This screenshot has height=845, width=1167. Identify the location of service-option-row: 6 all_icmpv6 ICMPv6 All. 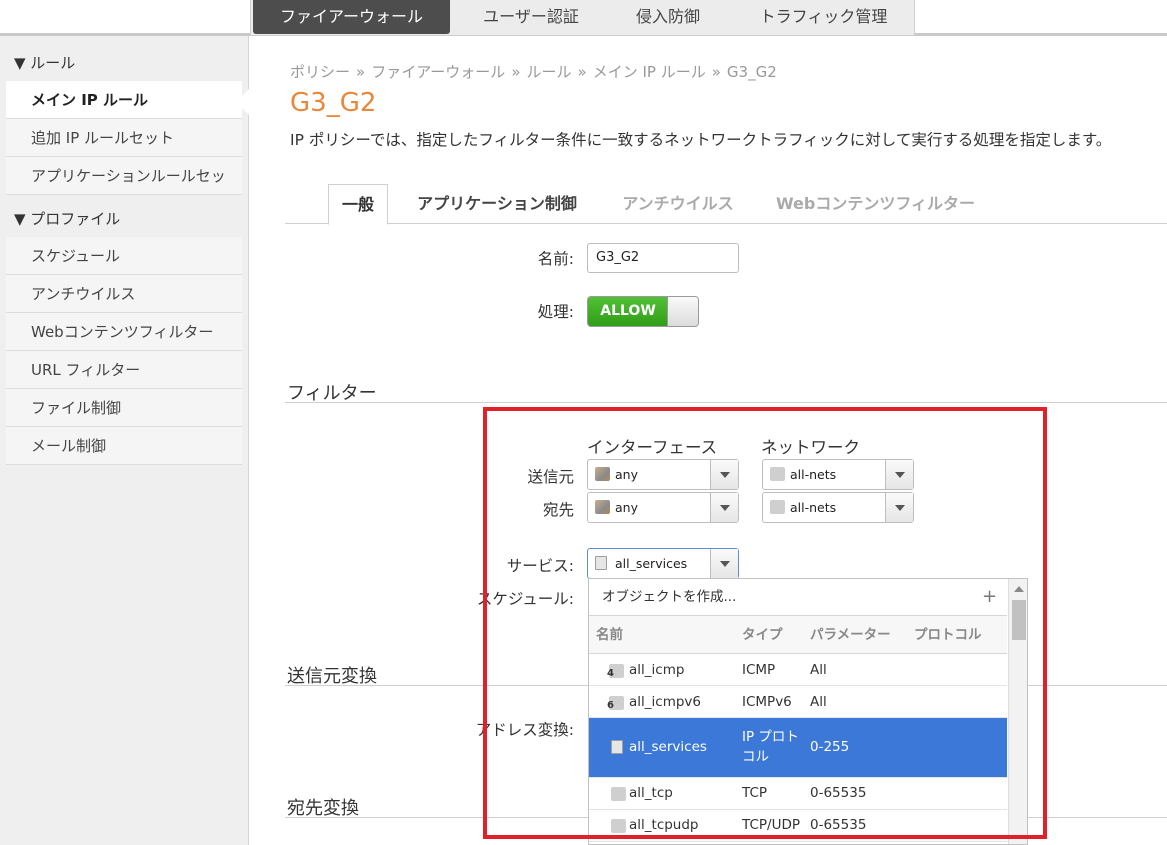
(798, 702).